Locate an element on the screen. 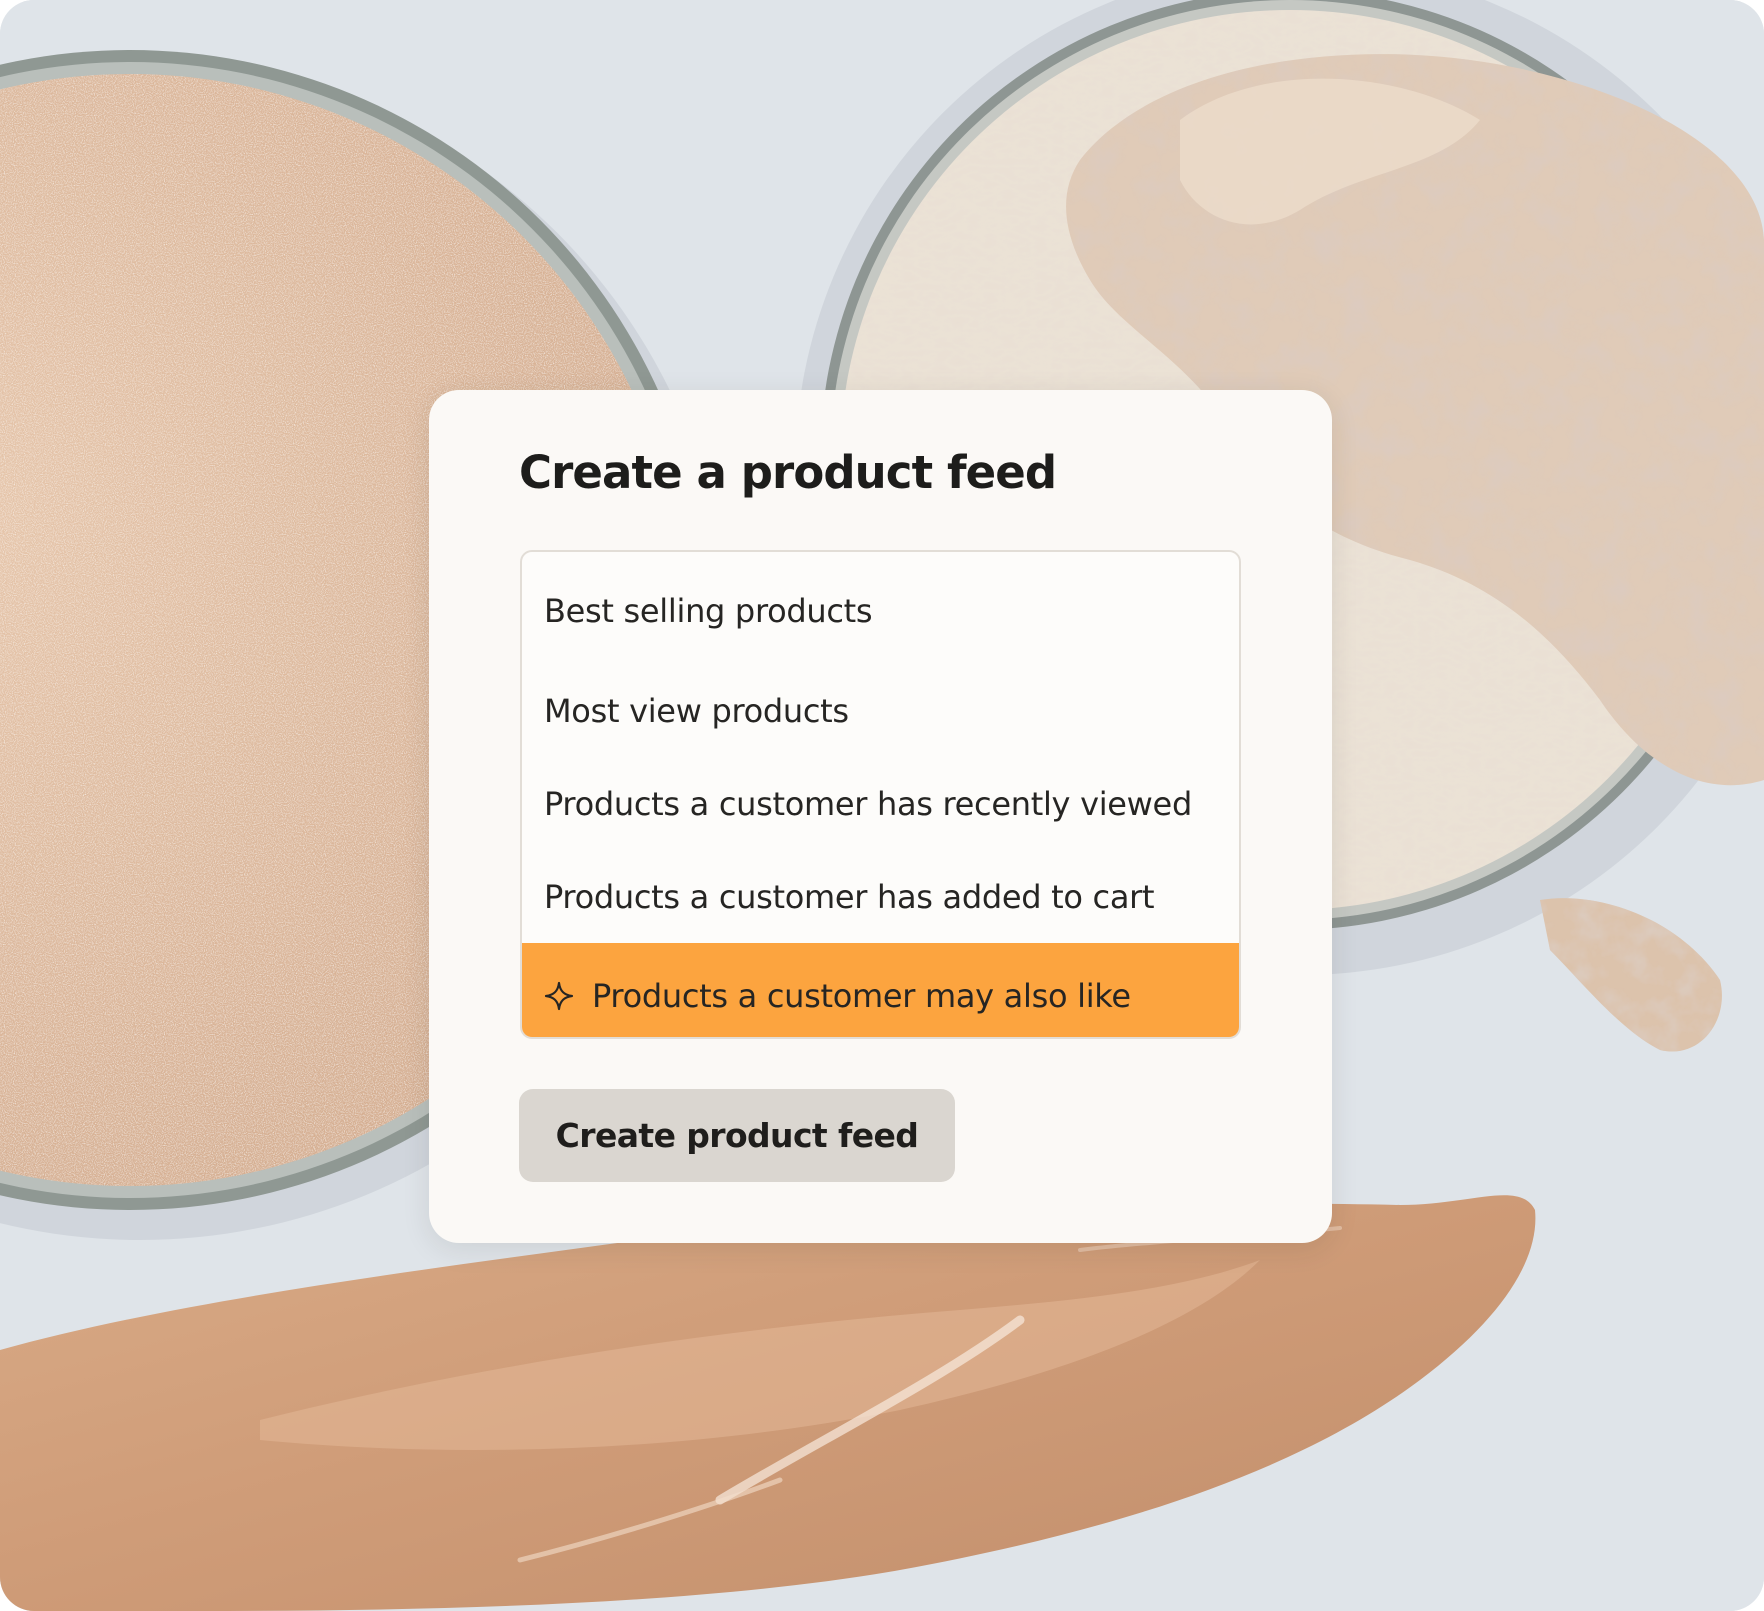 This screenshot has height=1611, width=1764. option-label: Most view products is located at coordinates (696, 710).